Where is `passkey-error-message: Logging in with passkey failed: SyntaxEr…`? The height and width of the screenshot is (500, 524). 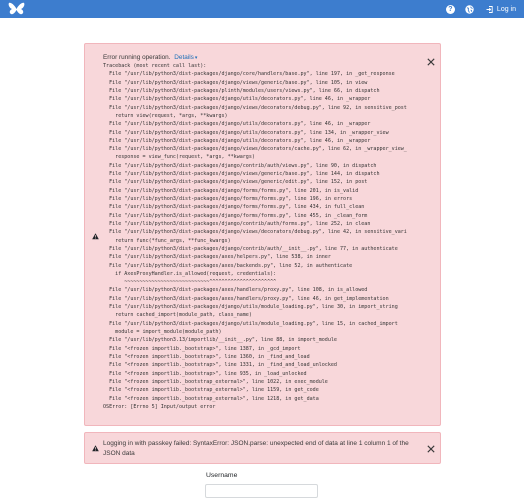 passkey-error-message: Logging in with passkey failed: SyntaxEr… is located at coordinates (256, 448).